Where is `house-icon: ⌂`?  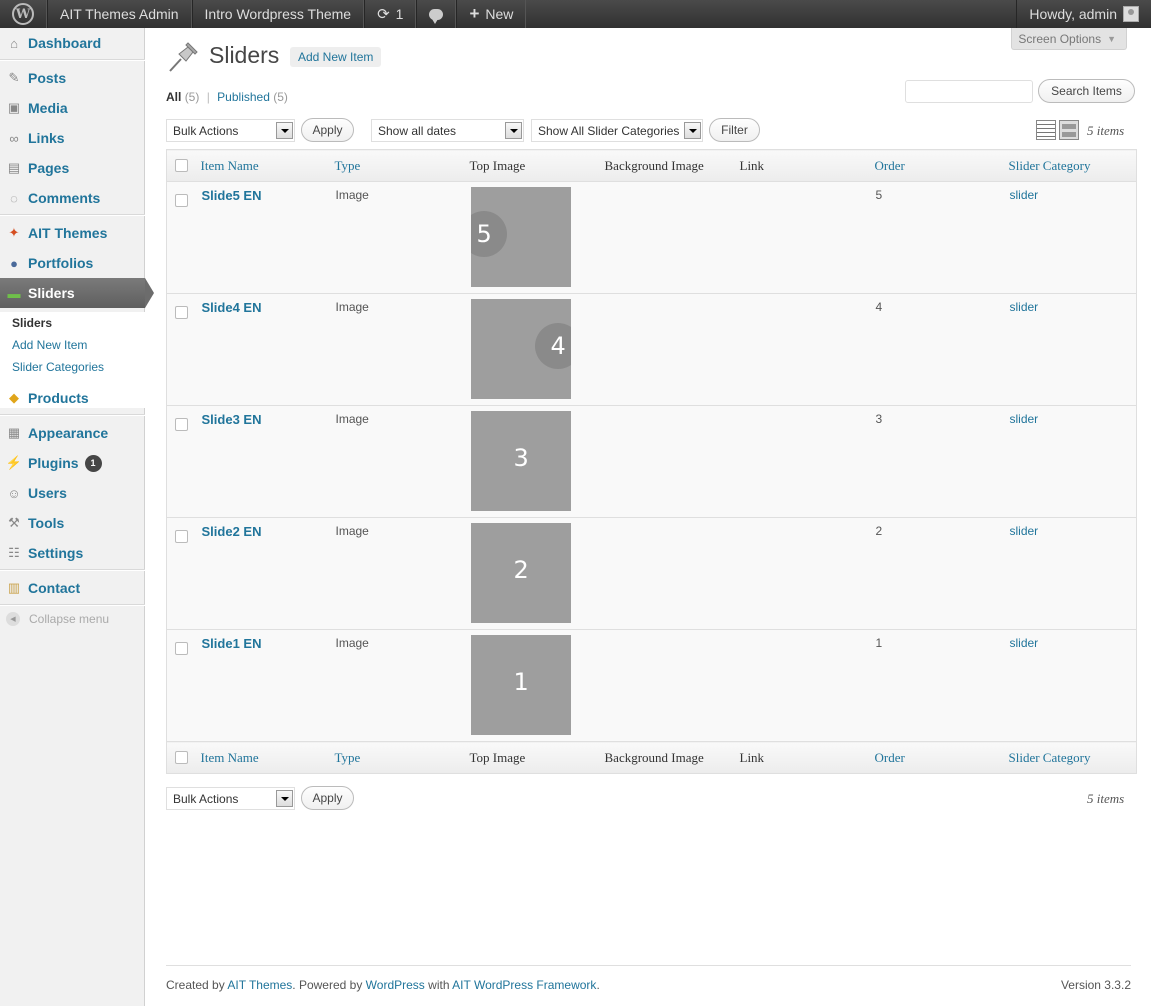 house-icon: ⌂ is located at coordinates (14, 43).